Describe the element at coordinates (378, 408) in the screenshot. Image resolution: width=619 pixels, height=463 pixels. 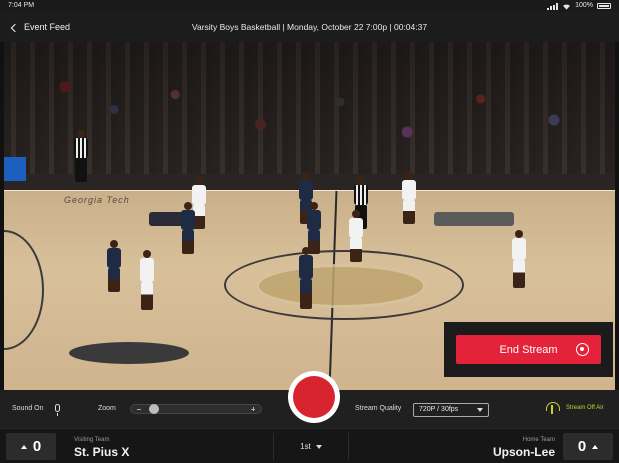
I see `stream-quality-label: Stream Quality` at that location.